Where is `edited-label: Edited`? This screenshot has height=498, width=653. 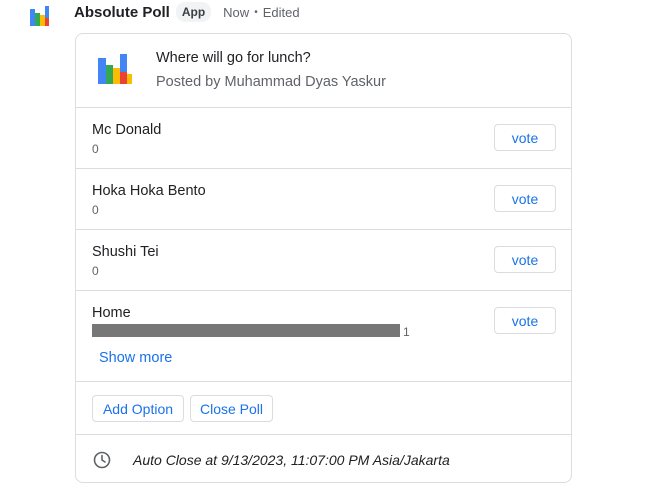
edited-label: Edited is located at coordinates (281, 12).